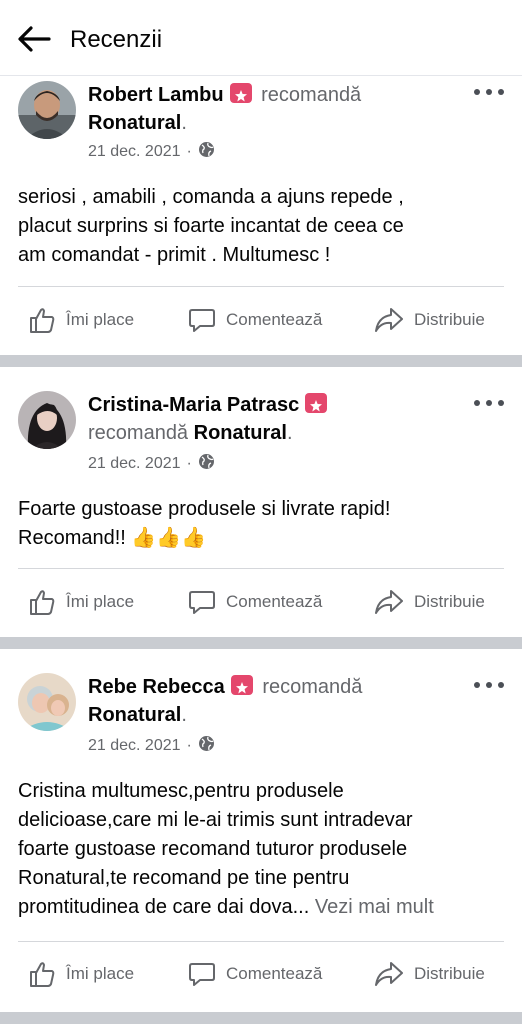 Image resolution: width=522 pixels, height=1024 pixels. I want to click on top-bar: Recenzii, so click(261, 38).